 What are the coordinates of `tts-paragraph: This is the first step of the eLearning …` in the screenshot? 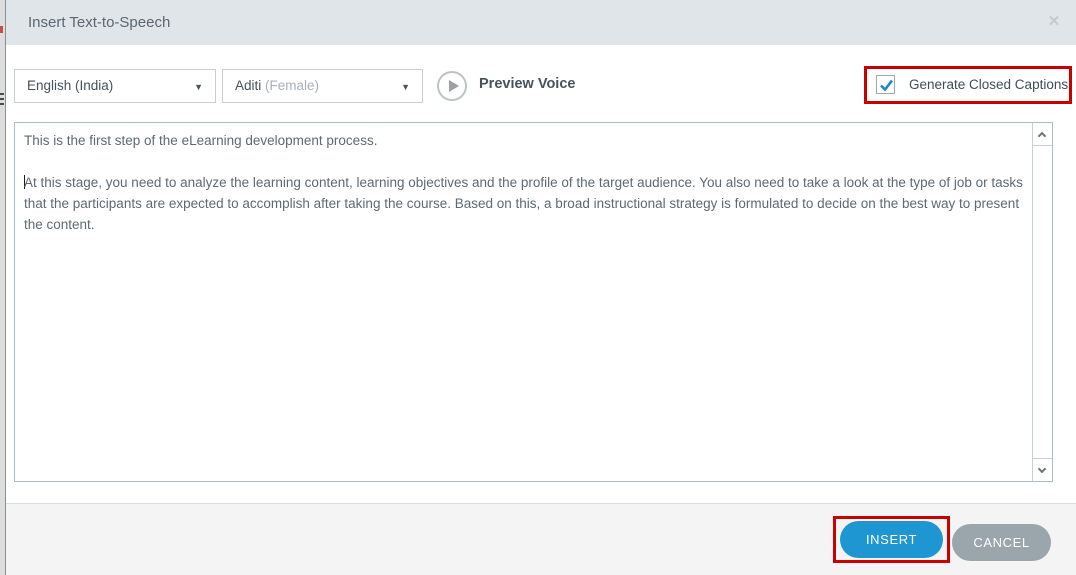 It's located at (201, 140).